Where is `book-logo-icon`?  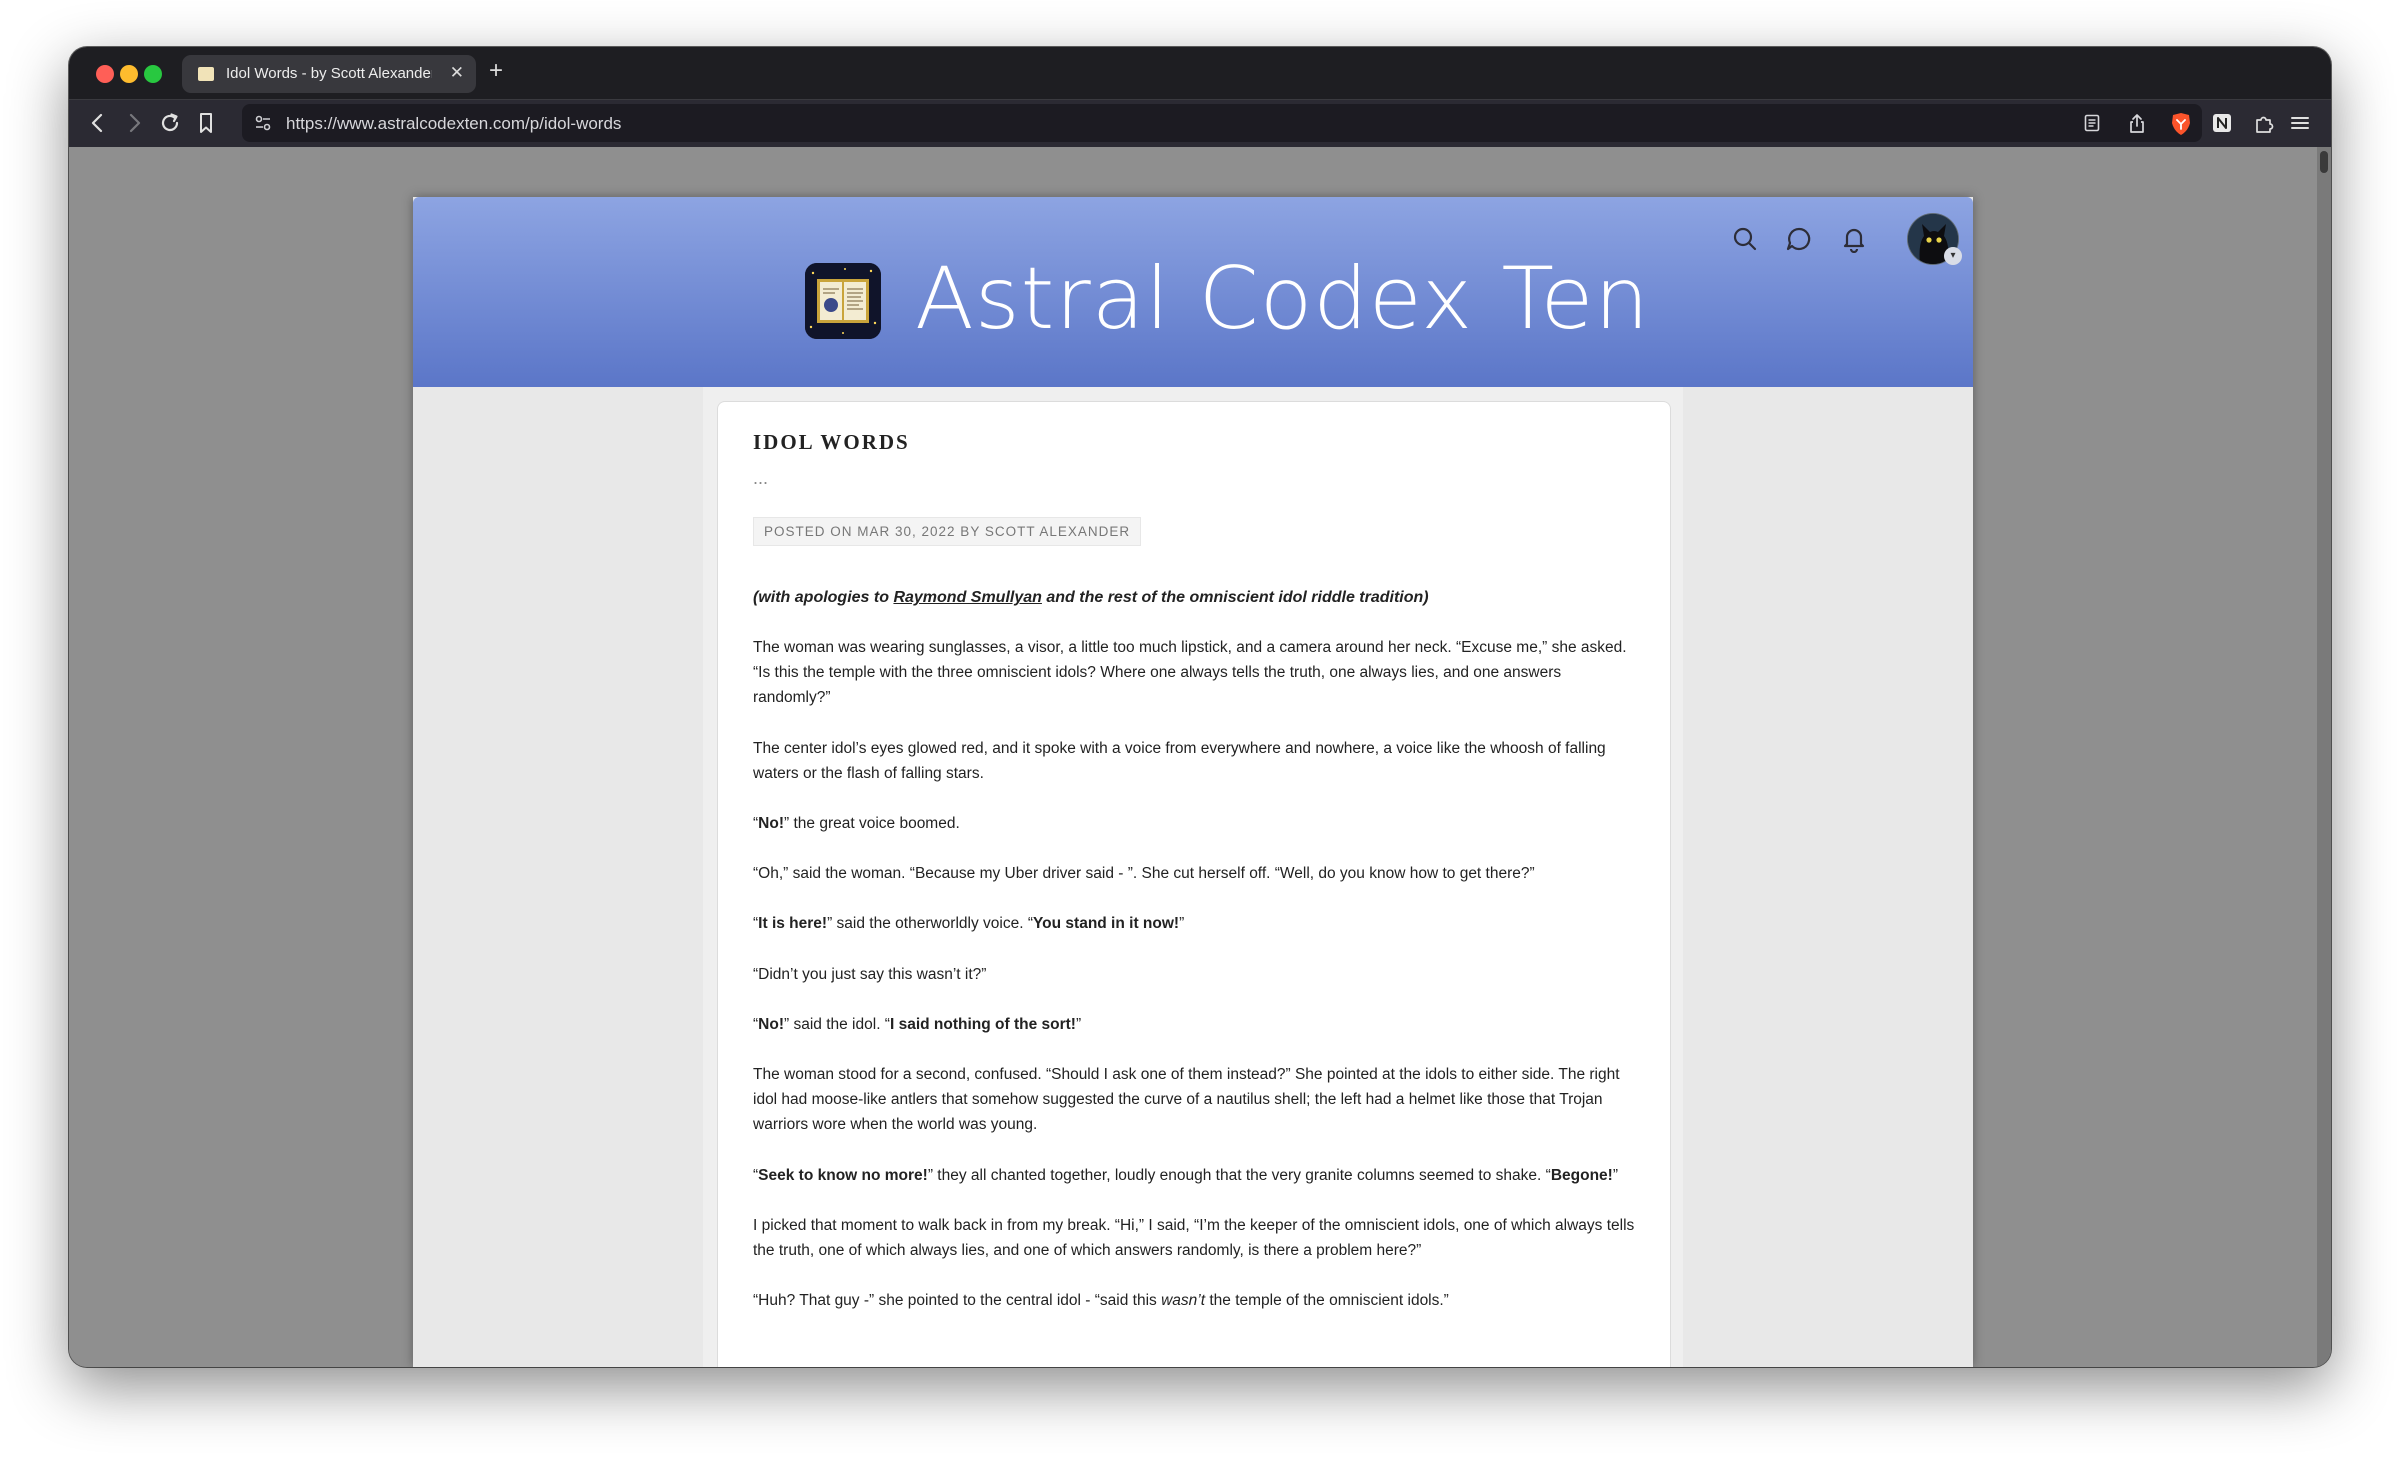
book-logo-icon is located at coordinates (843, 301).